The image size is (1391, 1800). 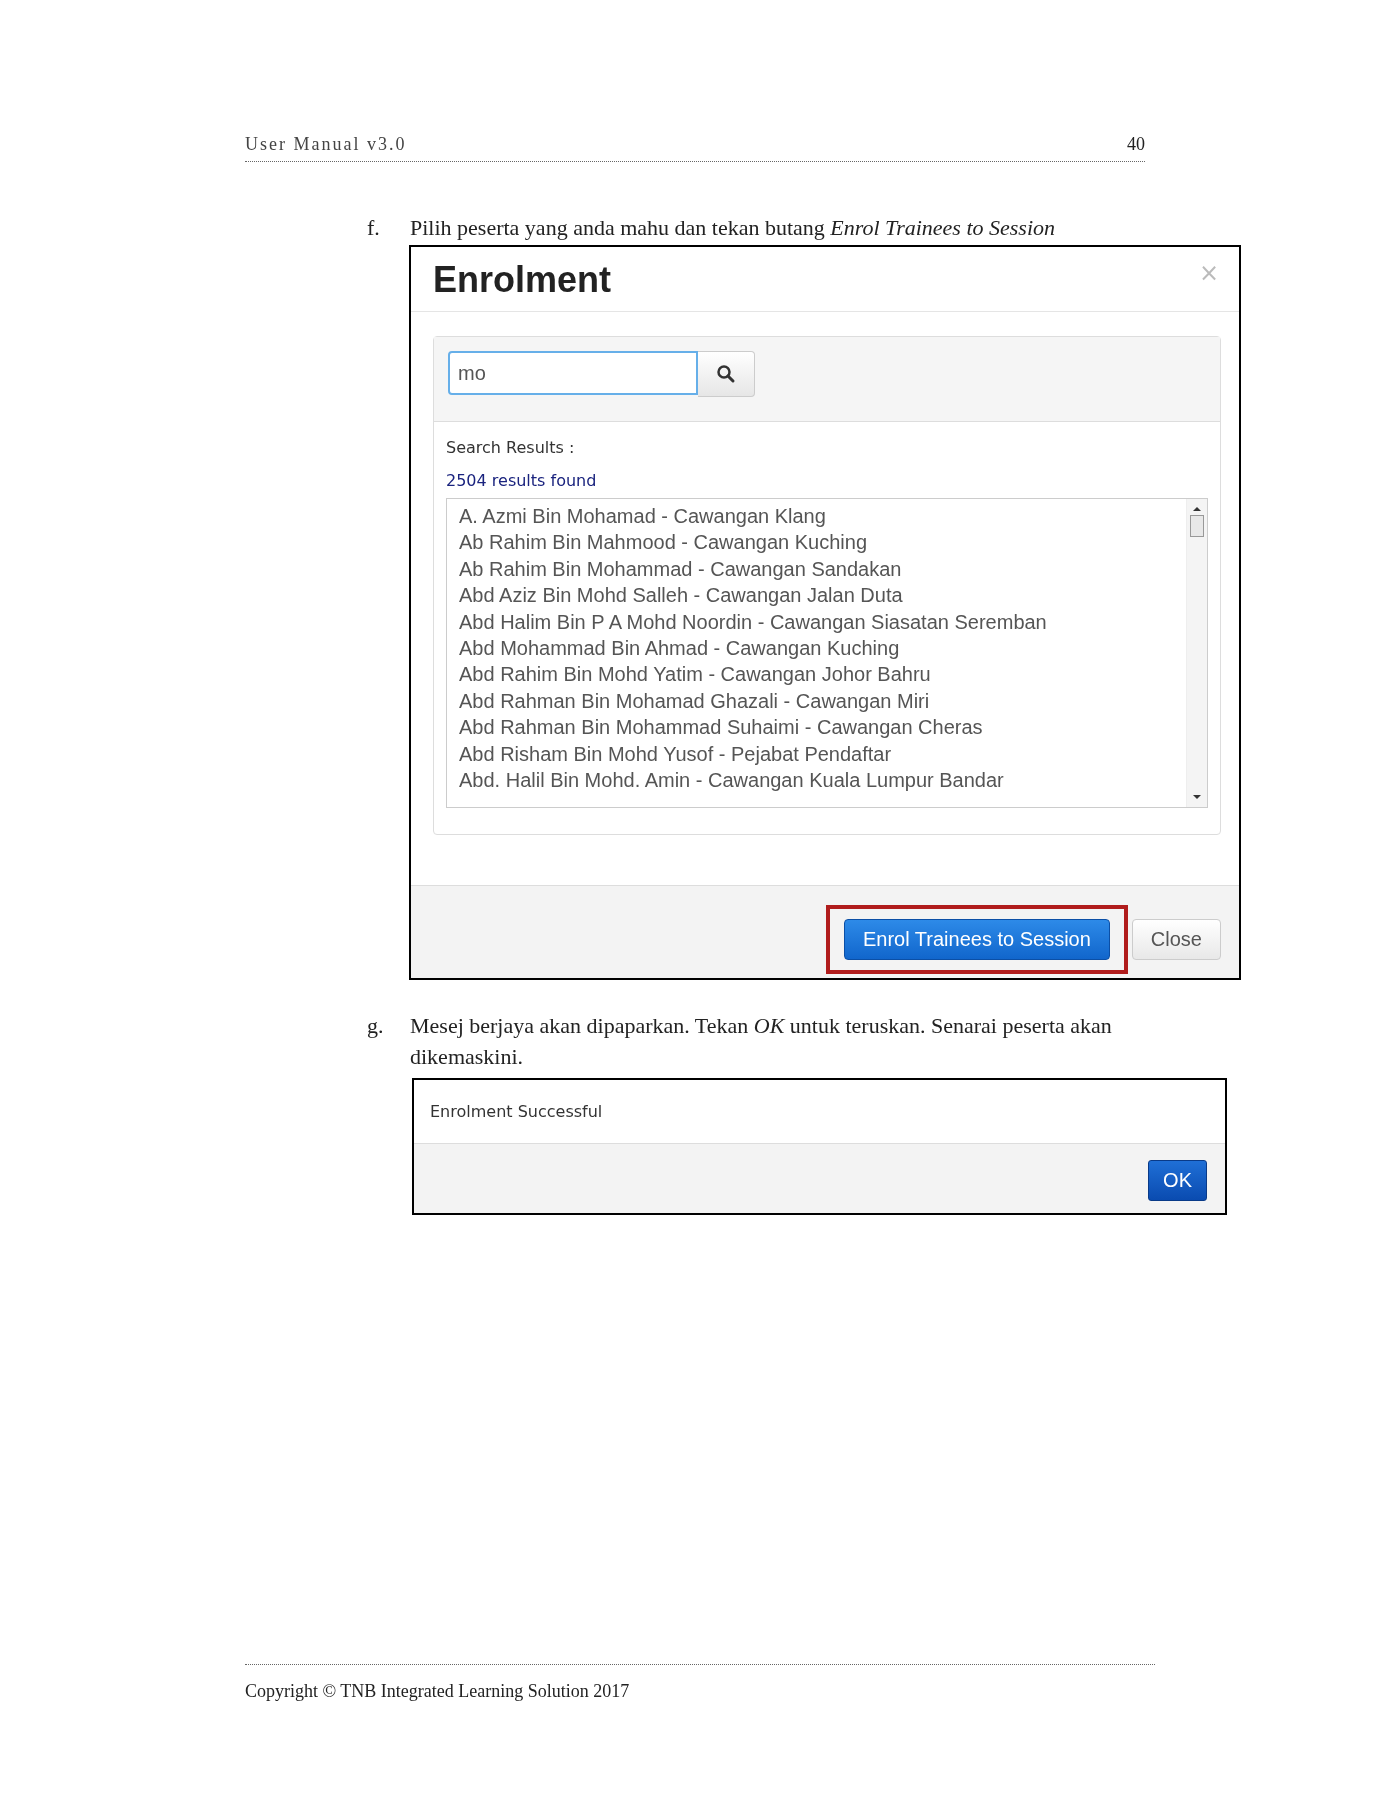 I want to click on list-item: Abd Rahman Bin Mohamad Ghazali - Cawangan Miri, so click(x=816, y=701).